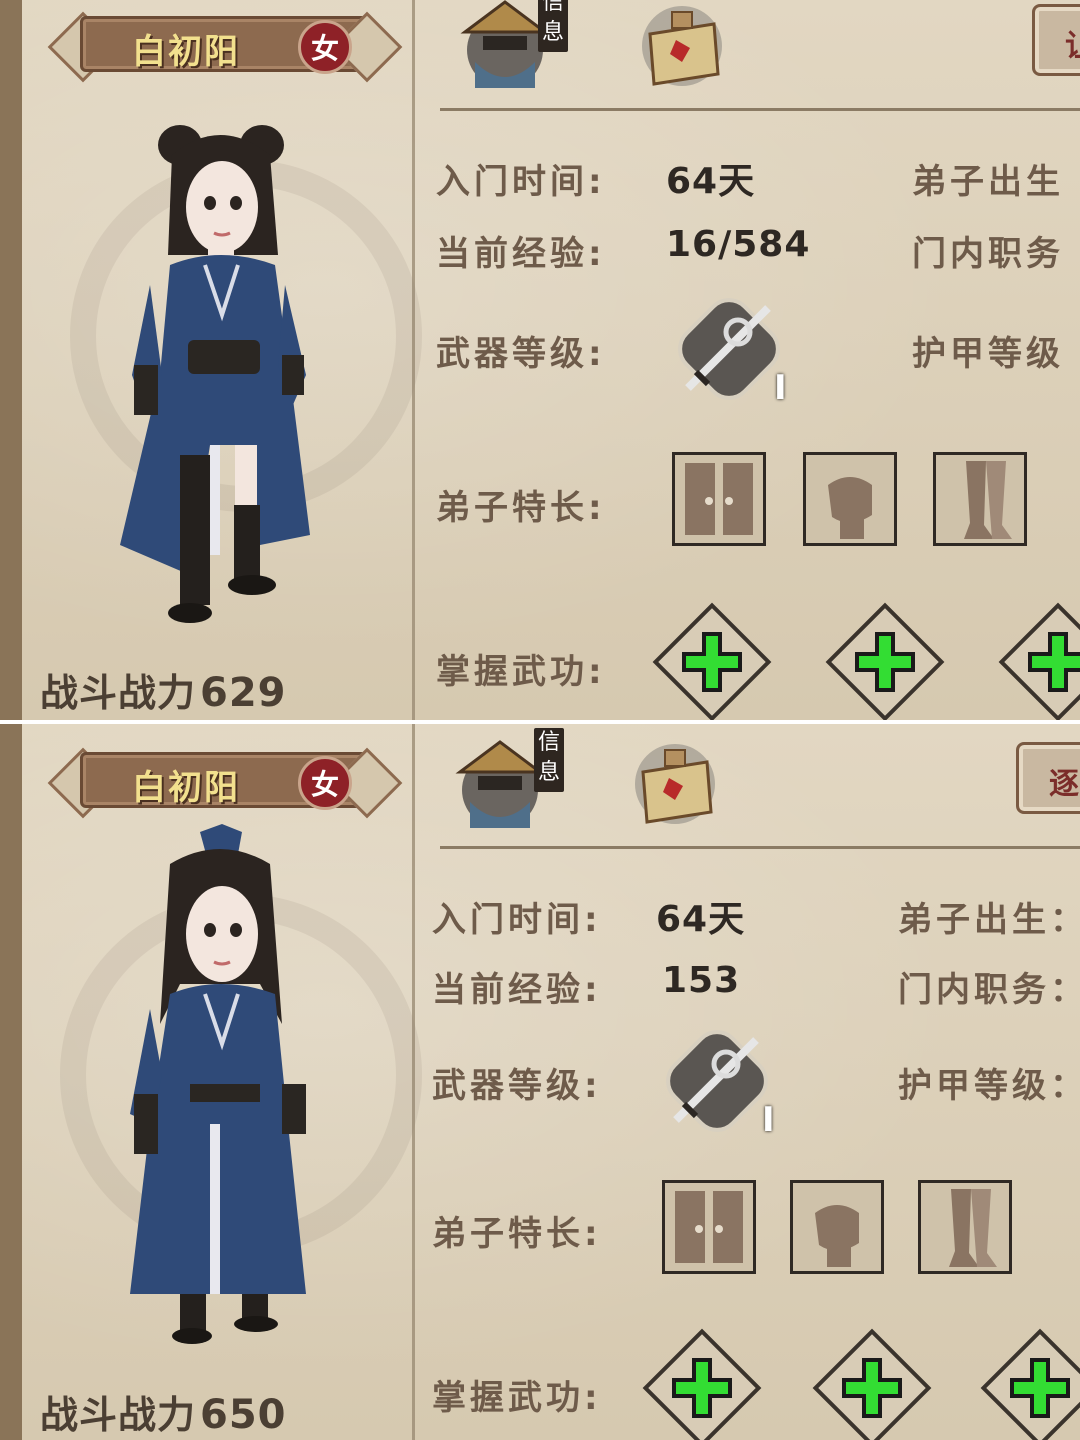  I want to click on combat-power: 战斗战力 650, so click(163, 1411).